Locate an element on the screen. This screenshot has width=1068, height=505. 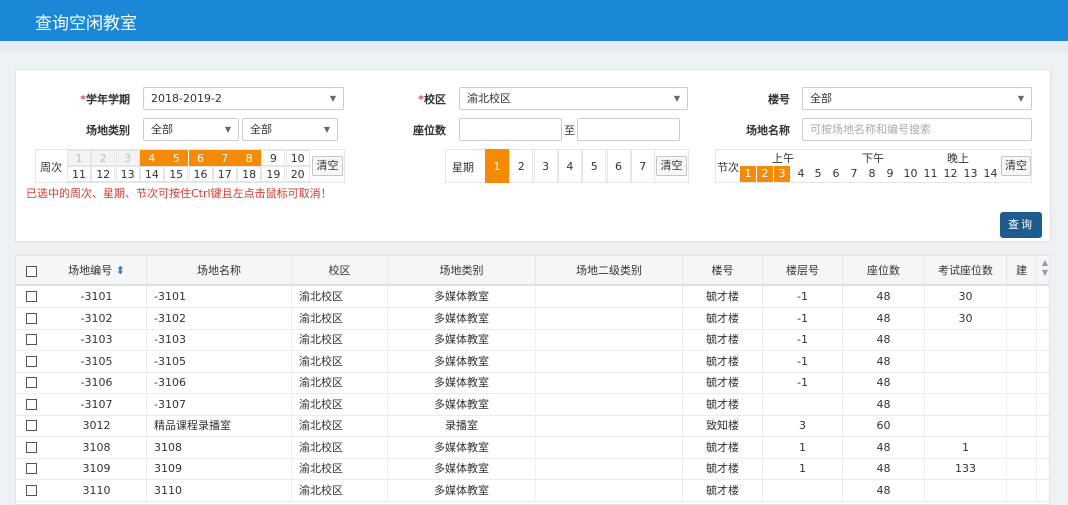
term-select: 2018-2019-2 ▼ is located at coordinates (243, 98).